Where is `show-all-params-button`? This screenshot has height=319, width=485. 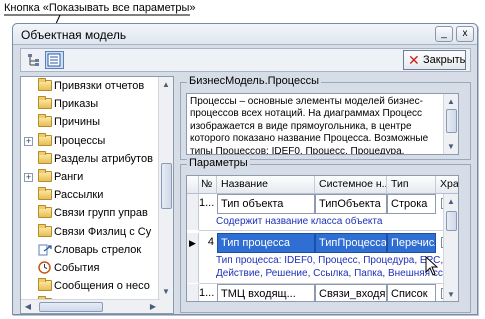 show-all-params-button is located at coordinates (54, 60).